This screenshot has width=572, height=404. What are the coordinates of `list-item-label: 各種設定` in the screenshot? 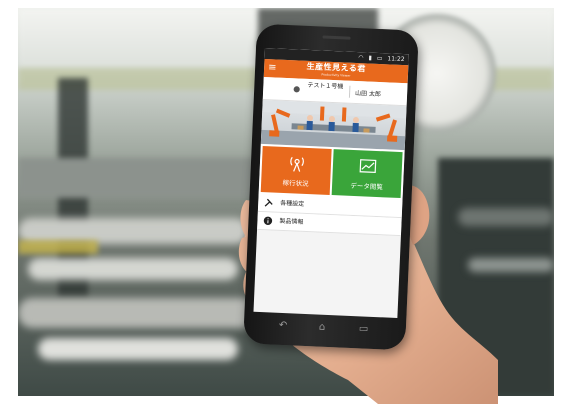 It's located at (292, 203).